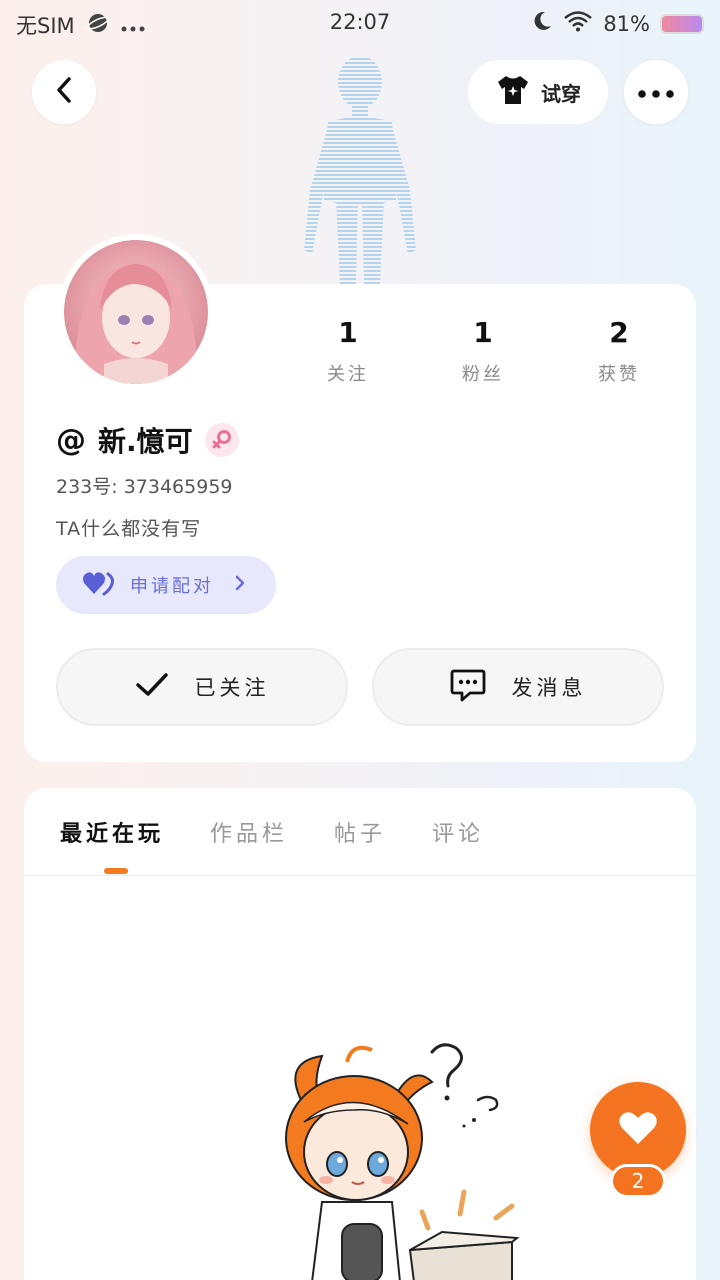 This screenshot has height=1280, width=720. Describe the element at coordinates (626, 23) in the screenshot. I see `battery-label: 81%` at that location.